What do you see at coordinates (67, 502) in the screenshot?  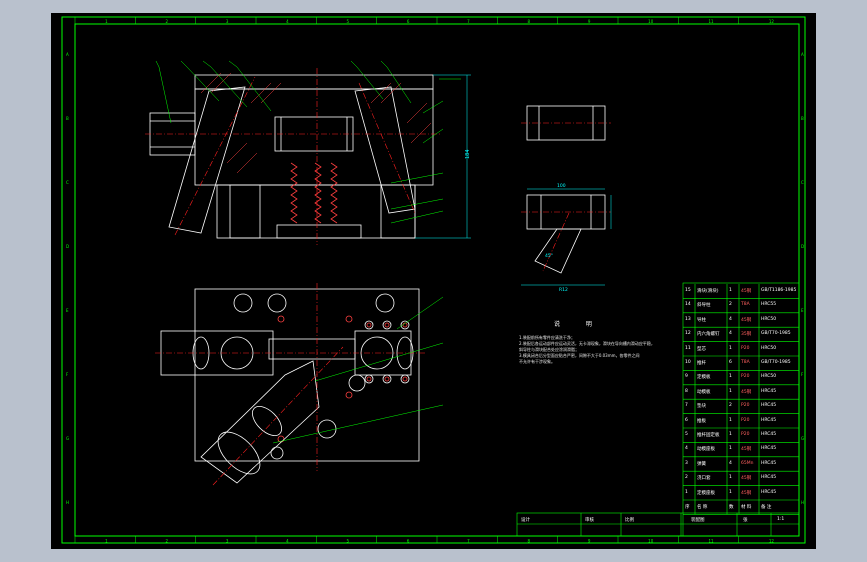 I see `border-letter: H` at bounding box center [67, 502].